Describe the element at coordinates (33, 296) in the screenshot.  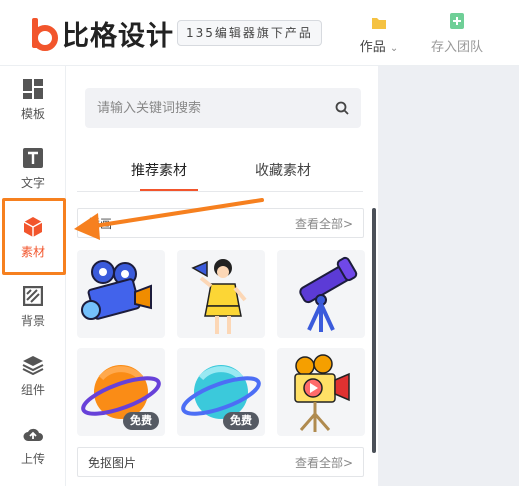
I see `background-icon` at that location.